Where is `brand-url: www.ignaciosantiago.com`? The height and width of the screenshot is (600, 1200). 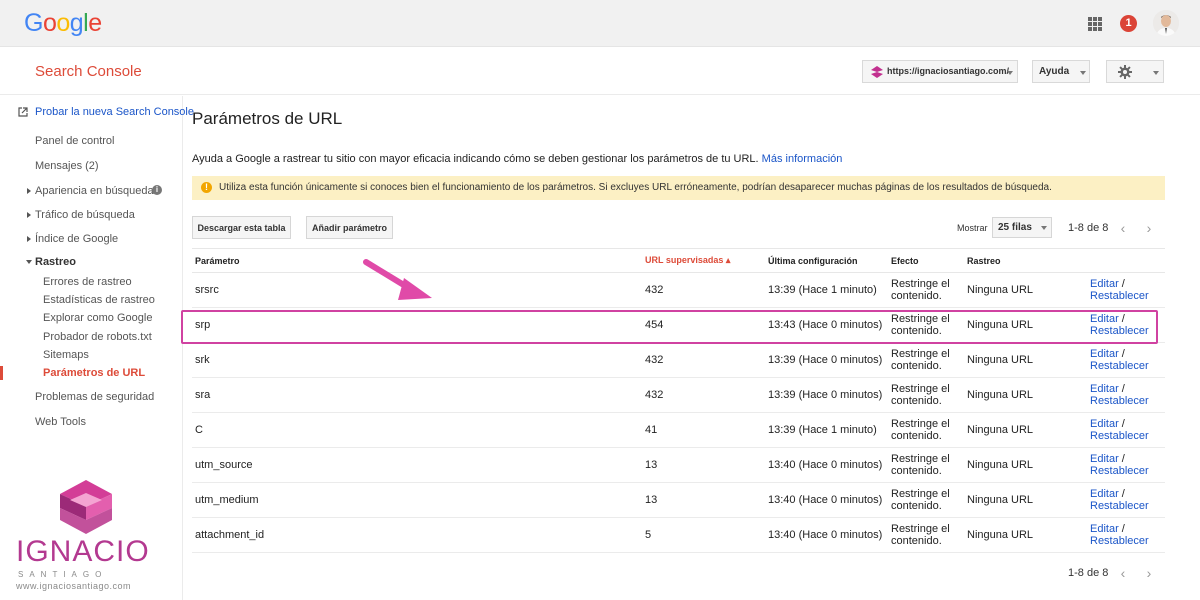
brand-url: www.ignaciosantiago.com is located at coordinates (74, 586).